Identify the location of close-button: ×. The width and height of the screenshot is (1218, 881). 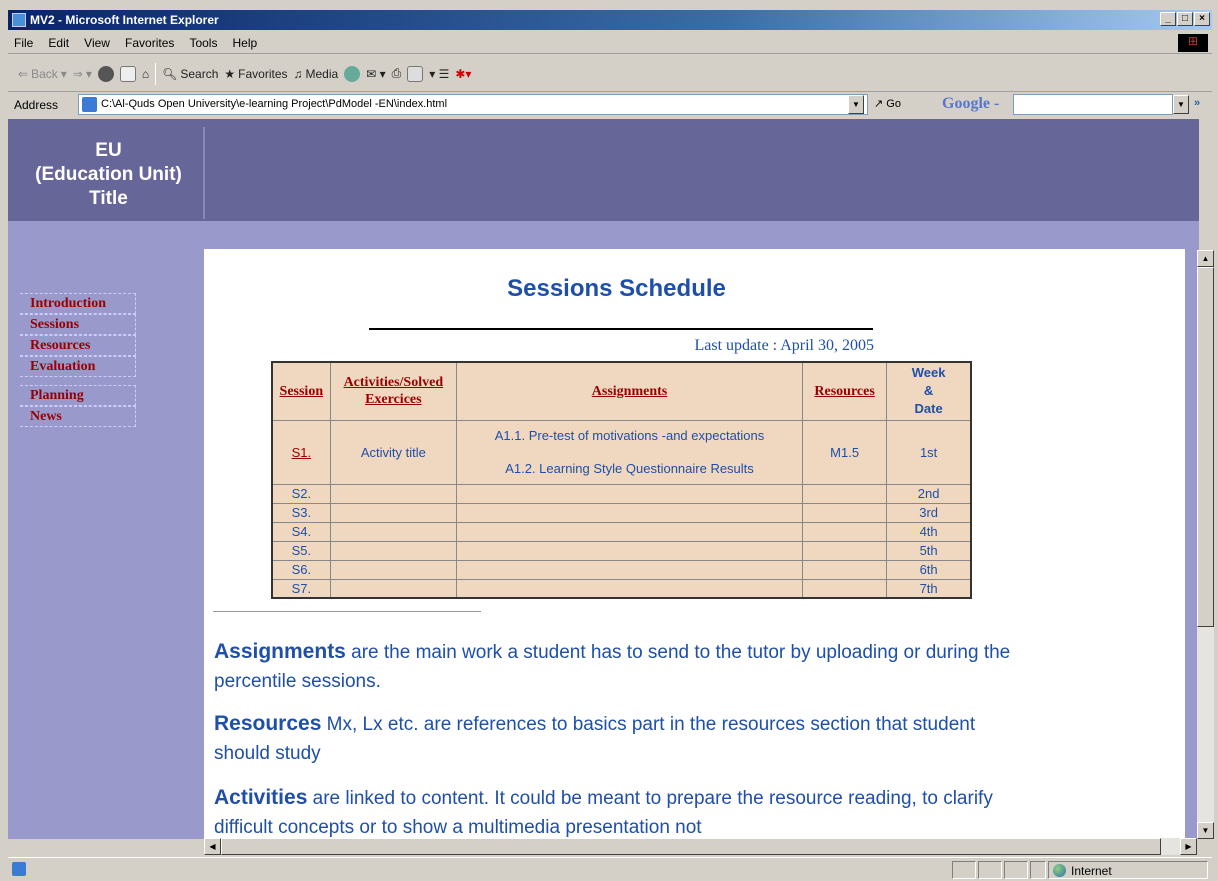
(1202, 19).